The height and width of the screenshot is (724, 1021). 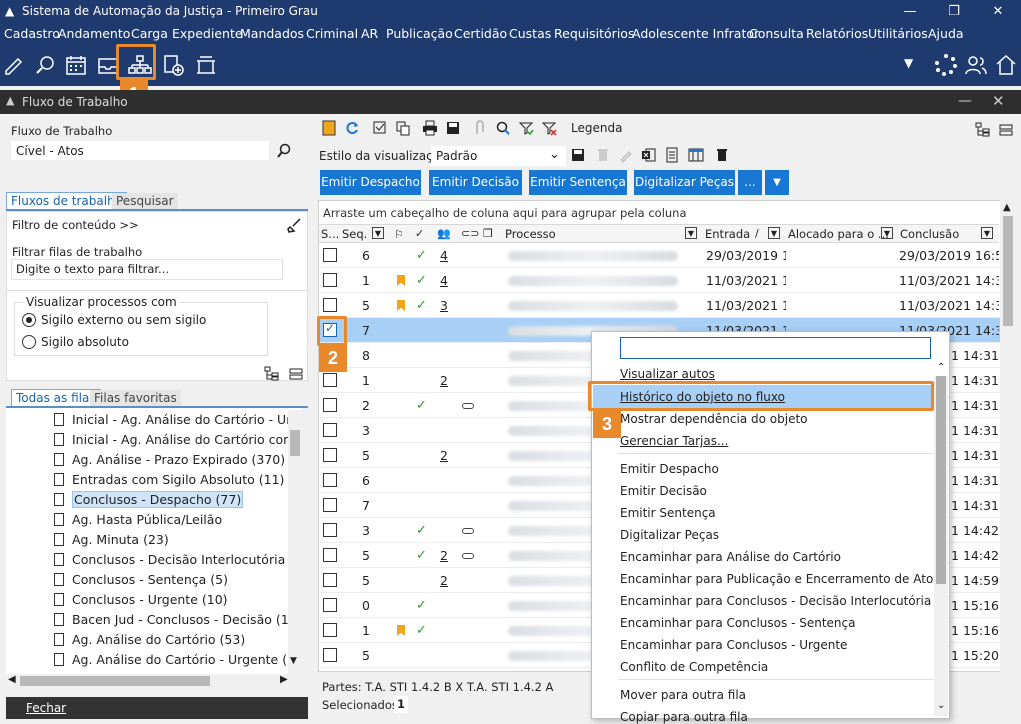 I want to click on calendar-icon, so click(x=76, y=65).